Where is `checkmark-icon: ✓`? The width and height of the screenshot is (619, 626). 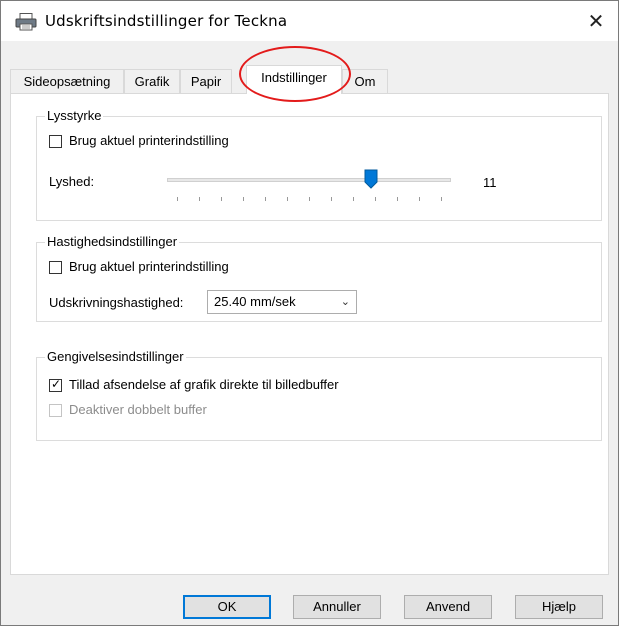 checkmark-icon: ✓ is located at coordinates (56, 384).